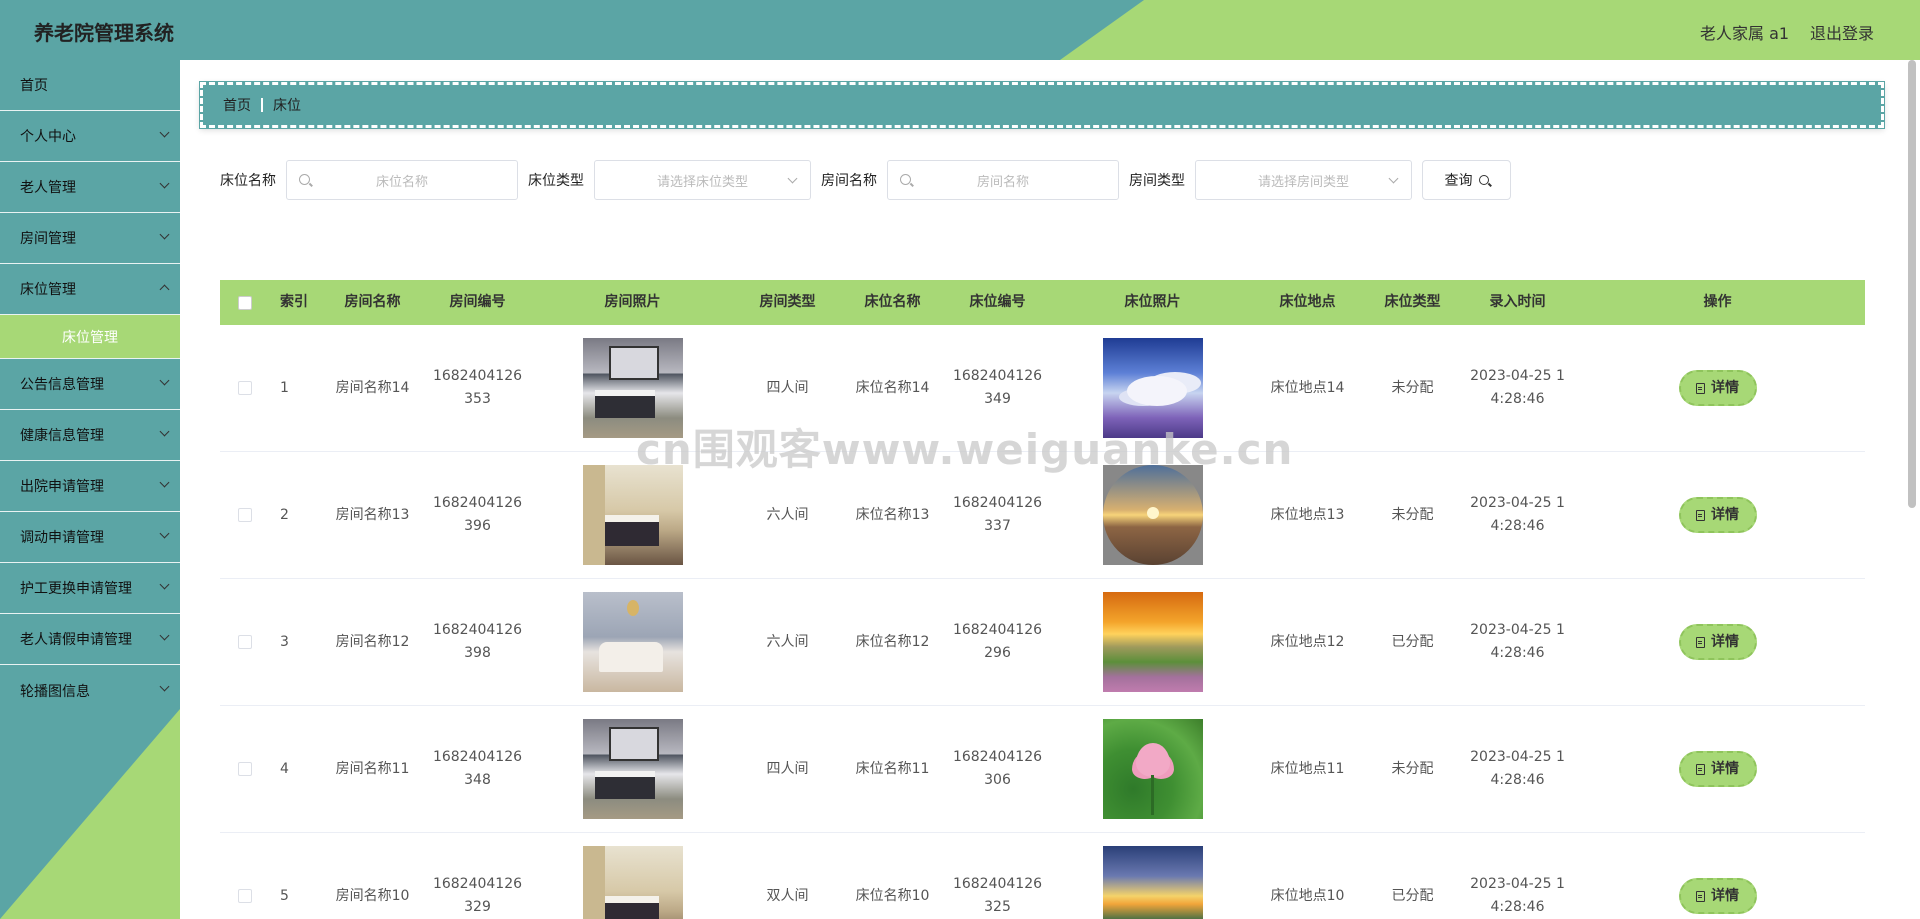 The height and width of the screenshot is (919, 1920). I want to click on header-bed-name: 床位名称, so click(892, 302).